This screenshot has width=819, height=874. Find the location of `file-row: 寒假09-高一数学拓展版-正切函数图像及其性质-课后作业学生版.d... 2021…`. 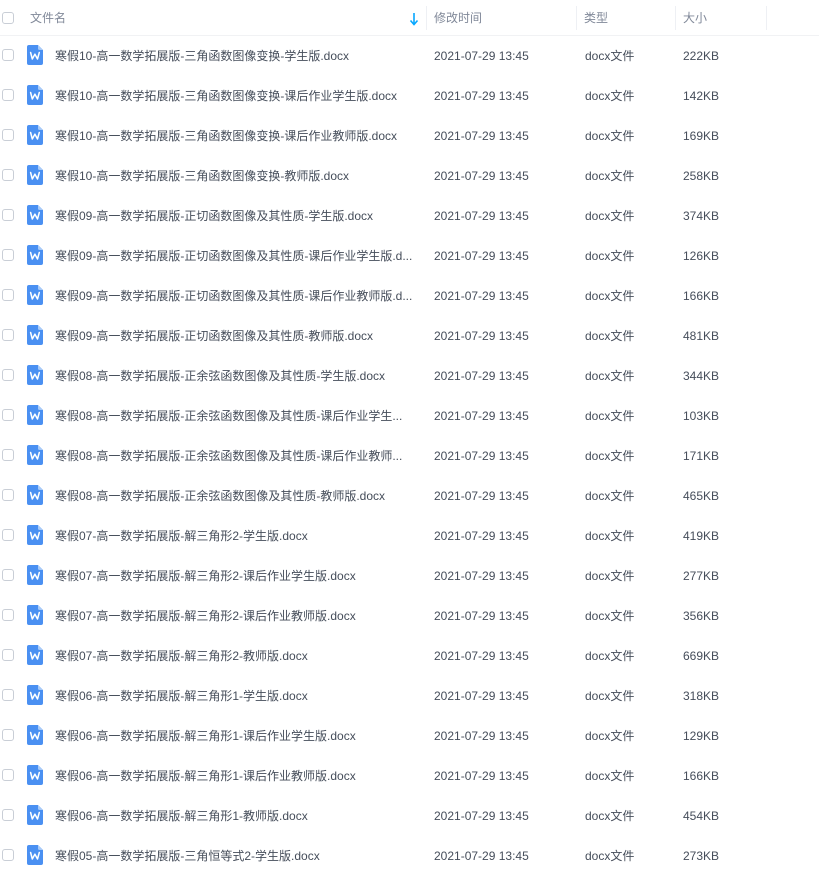

file-row: 寒假09-高一数学拓展版-正切函数图像及其性质-课后作业学生版.d... 2021… is located at coordinates (409, 256).